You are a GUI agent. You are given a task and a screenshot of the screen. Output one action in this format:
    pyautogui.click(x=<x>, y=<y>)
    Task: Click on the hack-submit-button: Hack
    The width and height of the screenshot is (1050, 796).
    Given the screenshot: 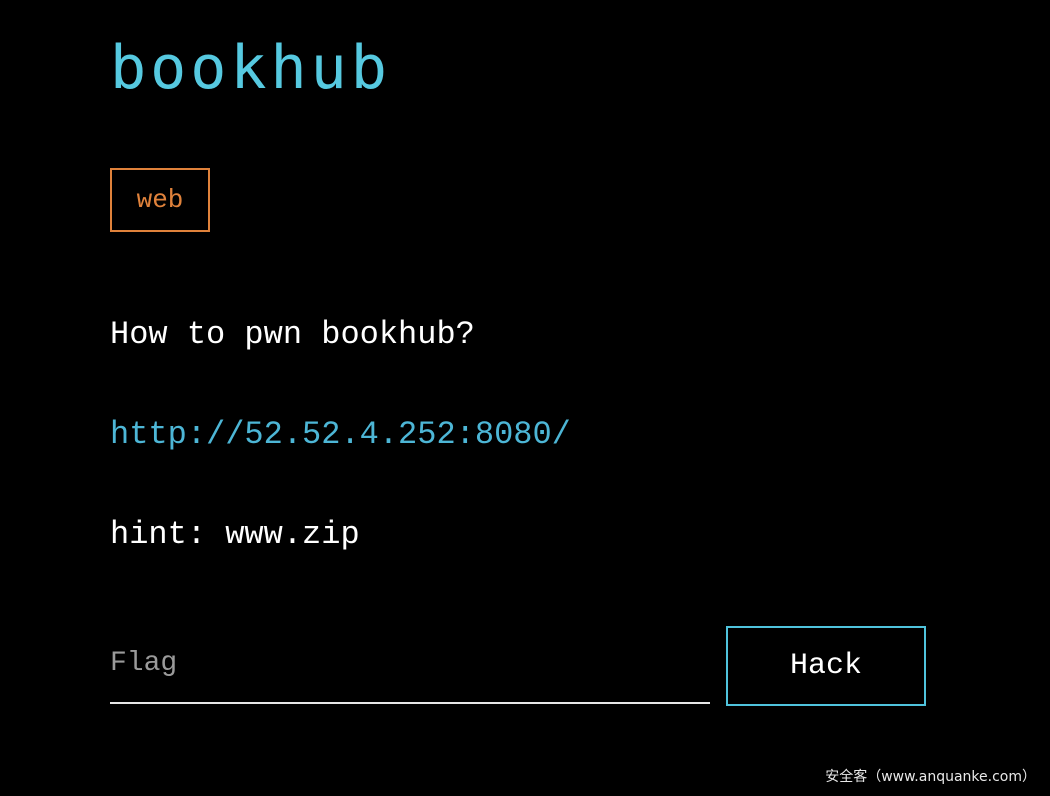 What is the action you would take?
    pyautogui.click(x=826, y=666)
    